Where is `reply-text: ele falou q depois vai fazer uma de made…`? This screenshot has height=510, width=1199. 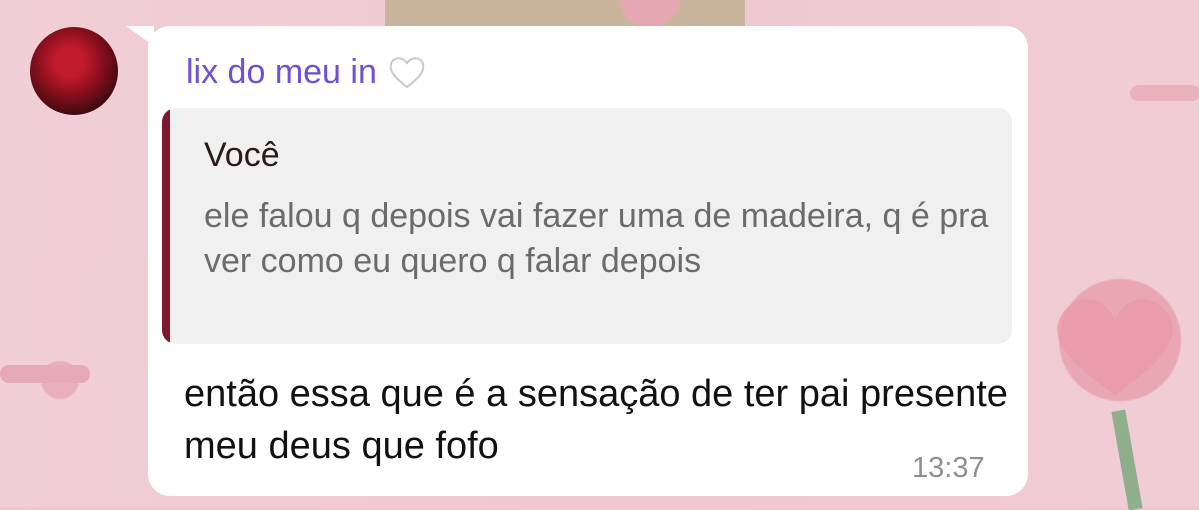 reply-text: ele falou q depois vai fazer uma de made… is located at coordinates (596, 238).